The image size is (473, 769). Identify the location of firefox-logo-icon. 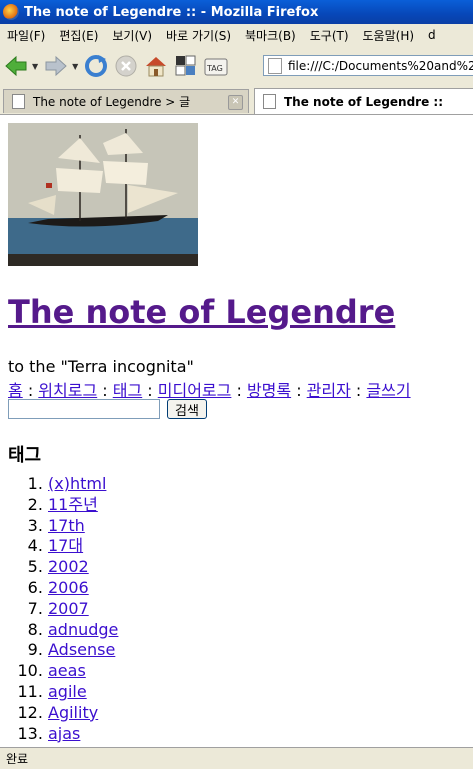
(11, 12).